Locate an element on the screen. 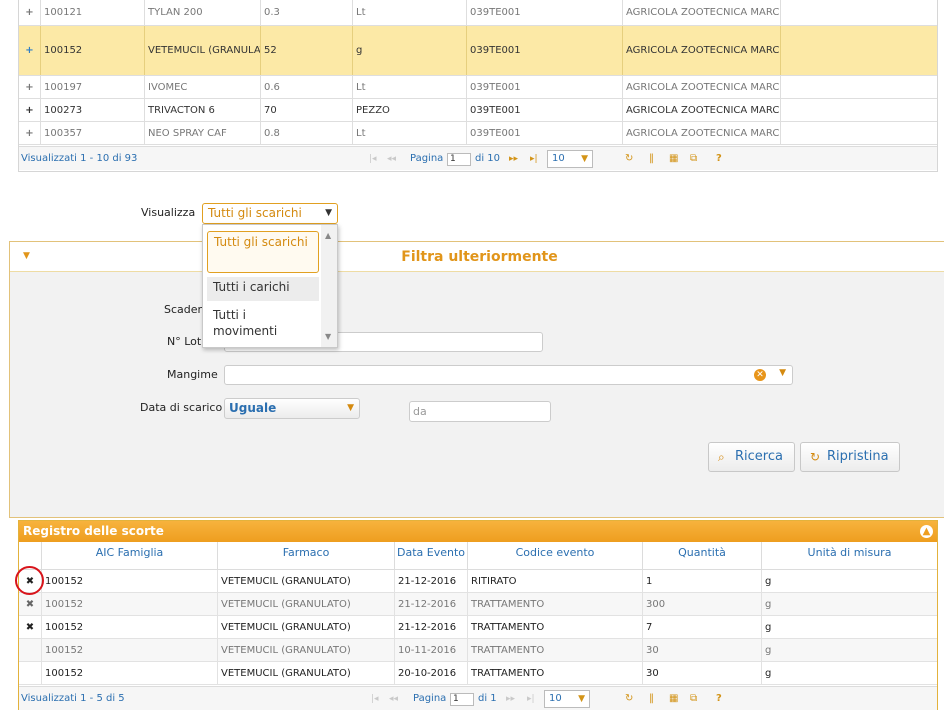  cell-aic: 100197 is located at coordinates (93, 87).